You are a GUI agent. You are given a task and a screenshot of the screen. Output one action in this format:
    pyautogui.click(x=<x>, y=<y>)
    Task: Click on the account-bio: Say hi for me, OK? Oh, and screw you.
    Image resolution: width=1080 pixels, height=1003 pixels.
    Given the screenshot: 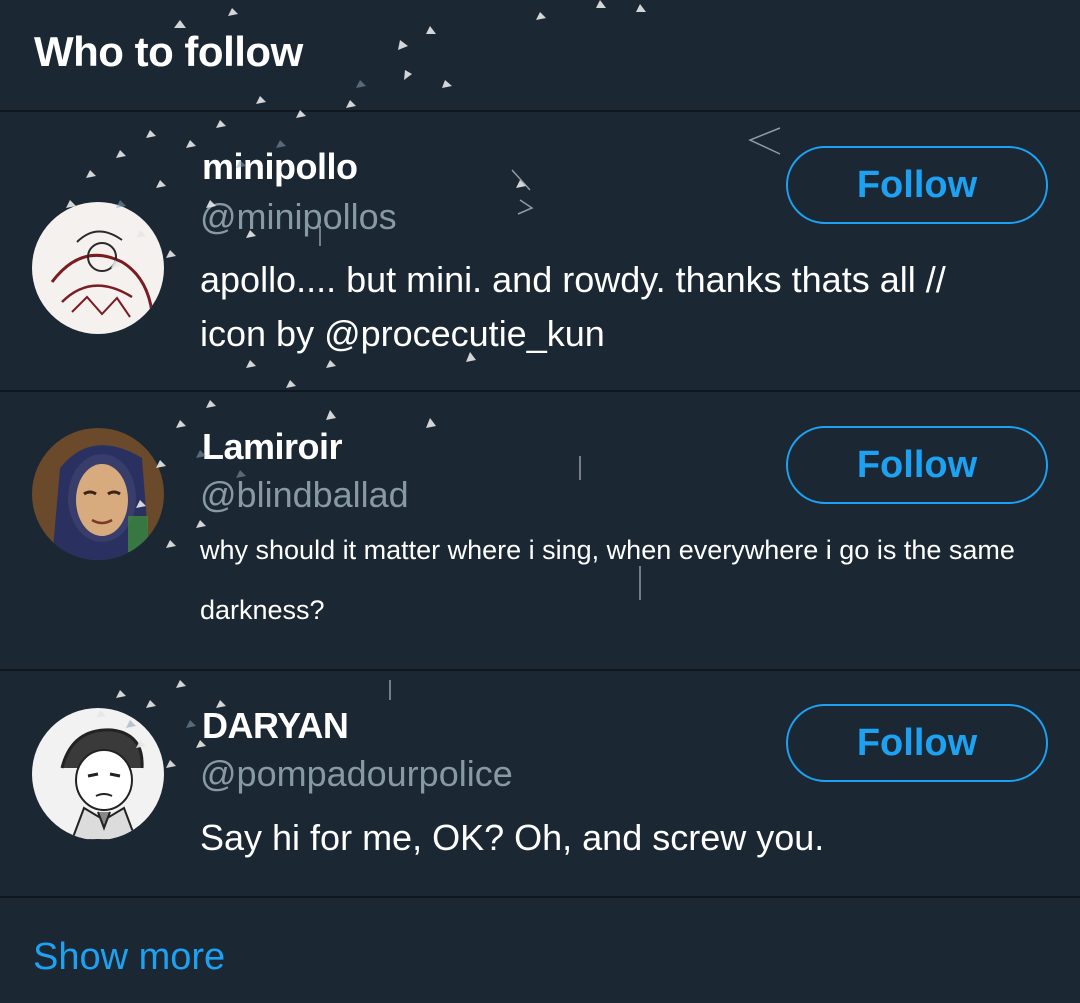 What is the action you would take?
    pyautogui.click(x=512, y=837)
    